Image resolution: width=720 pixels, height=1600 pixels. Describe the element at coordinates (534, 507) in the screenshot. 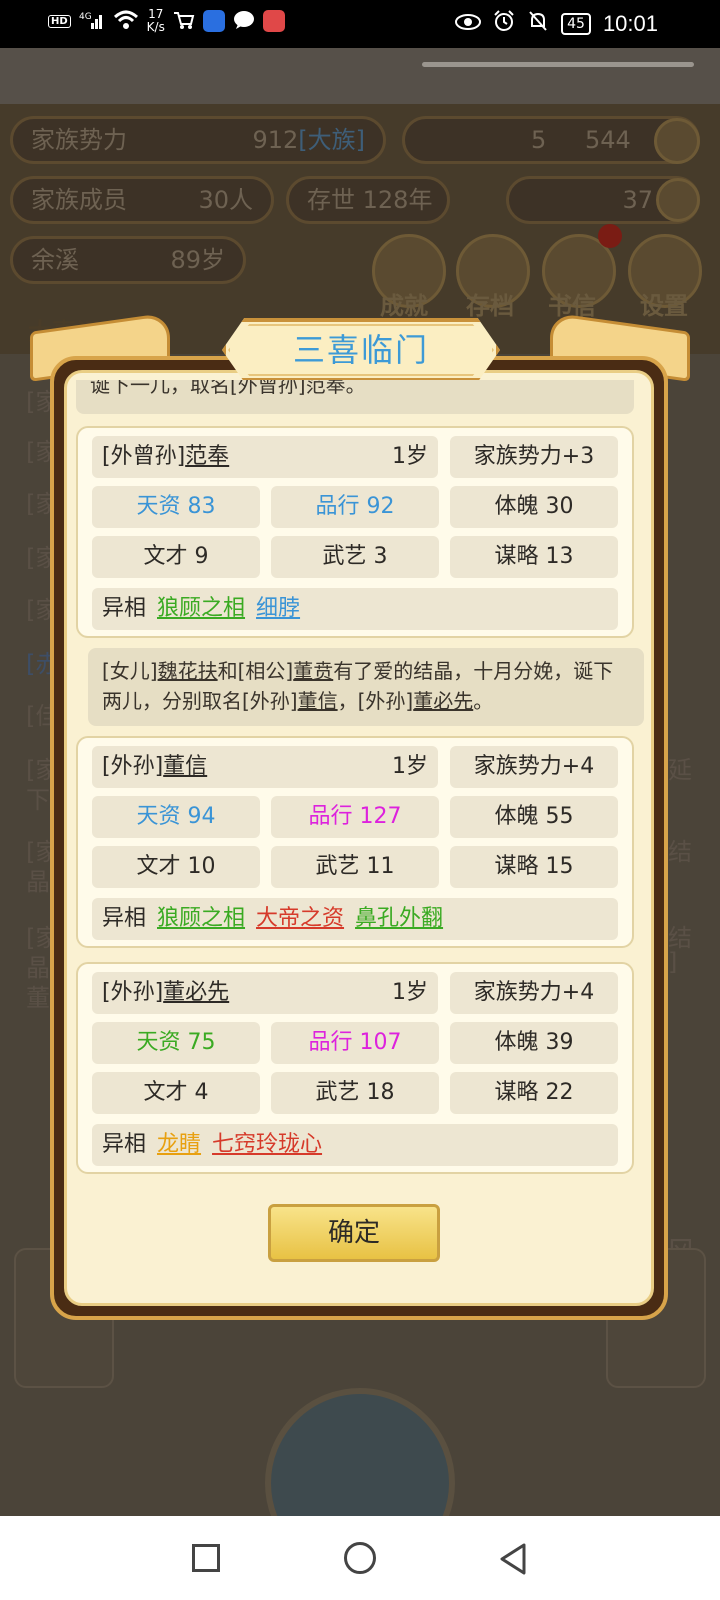

I see `stat-tipo: 体魄 30` at that location.